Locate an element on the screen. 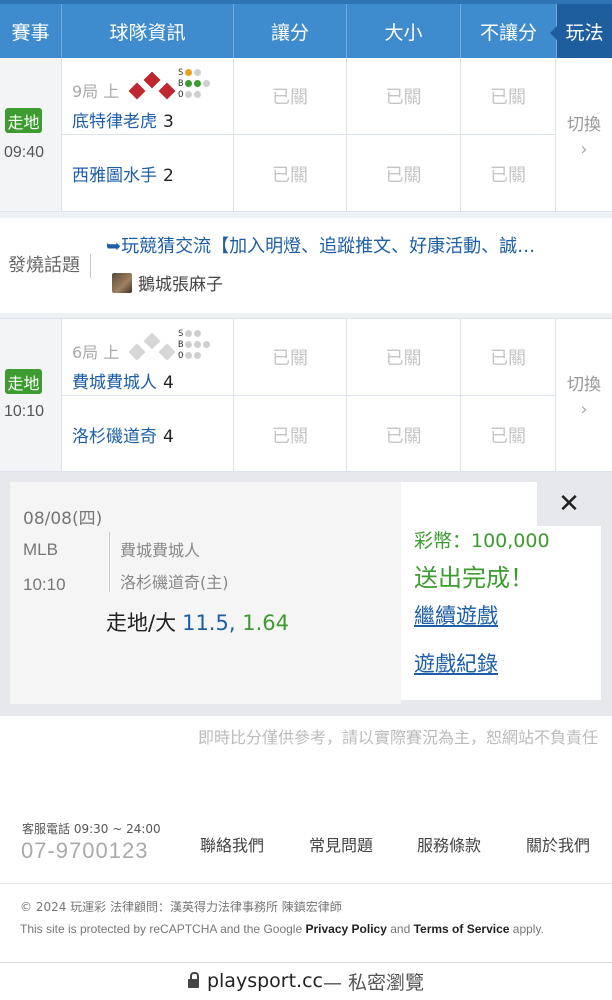 Image resolution: width=612 pixels, height=1000 pixels. ticket-pick: 走地/大 11.5, 1.64 is located at coordinates (197, 622).